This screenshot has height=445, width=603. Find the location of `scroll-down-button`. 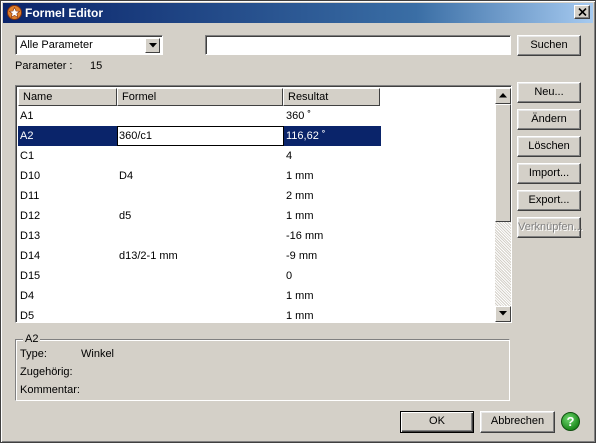

scroll-down-button is located at coordinates (503, 314).